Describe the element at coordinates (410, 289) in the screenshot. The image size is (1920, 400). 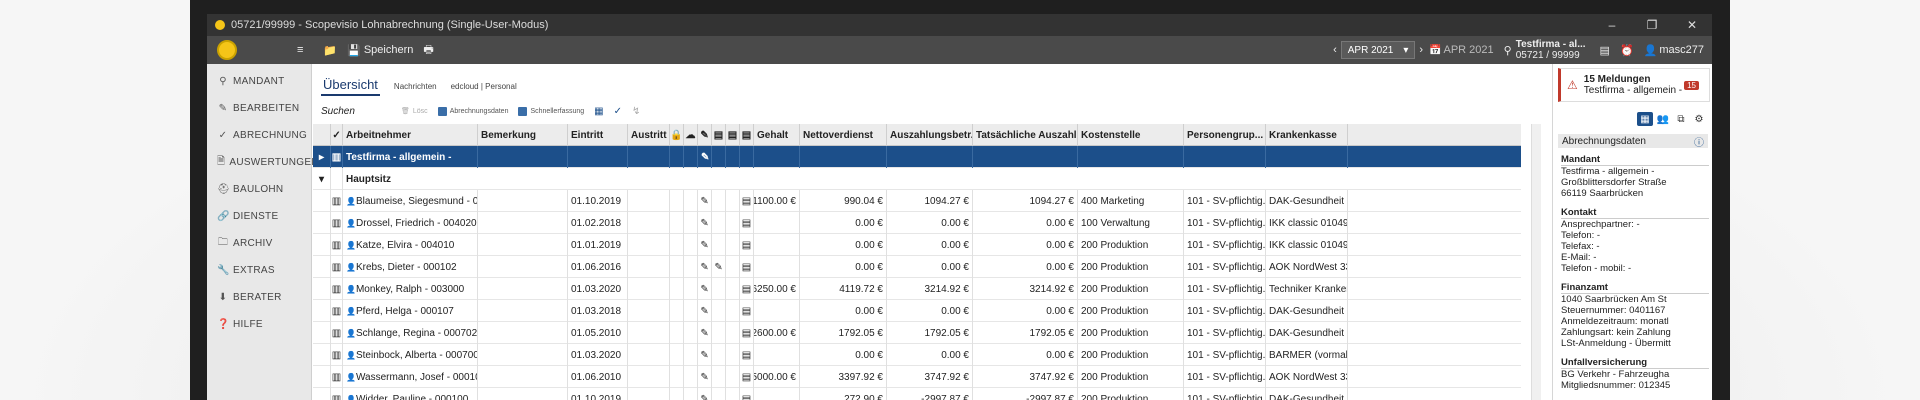
I see `employee-name: 👤 Monkey, Ralph - 003000` at that location.